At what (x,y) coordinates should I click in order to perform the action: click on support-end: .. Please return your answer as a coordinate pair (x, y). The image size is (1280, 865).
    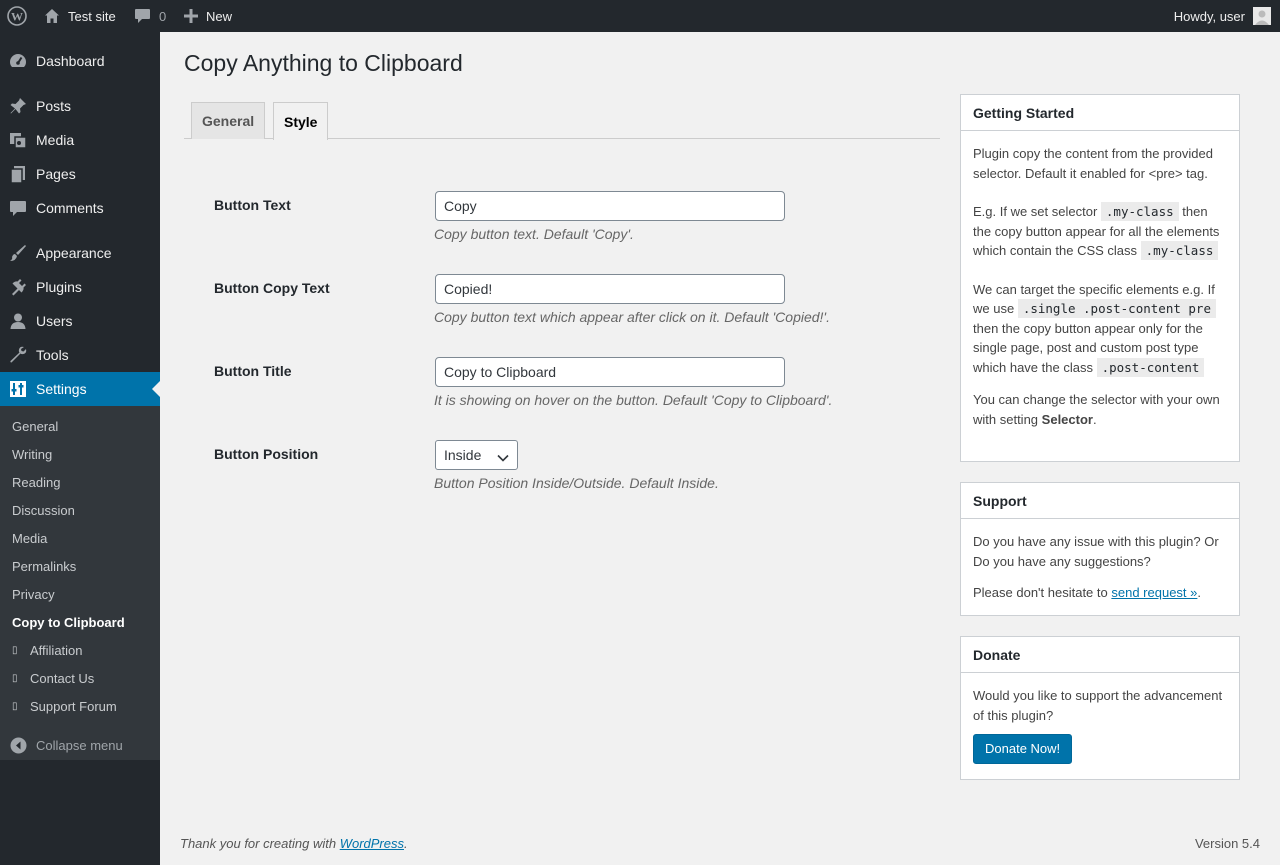
    Looking at the image, I should click on (1199, 592).